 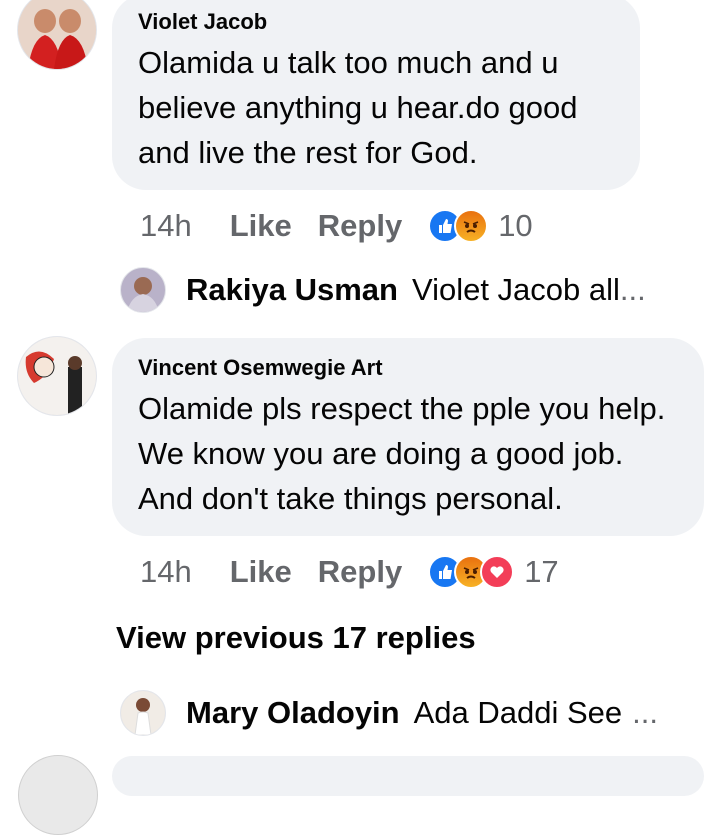 I want to click on reaction-count: 17, so click(x=541, y=572).